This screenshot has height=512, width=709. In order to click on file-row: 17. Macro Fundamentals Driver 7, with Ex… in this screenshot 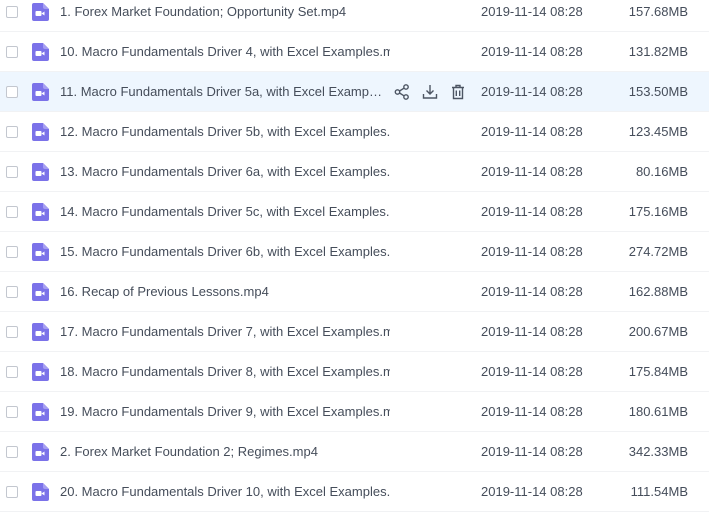, I will do `click(354, 332)`.